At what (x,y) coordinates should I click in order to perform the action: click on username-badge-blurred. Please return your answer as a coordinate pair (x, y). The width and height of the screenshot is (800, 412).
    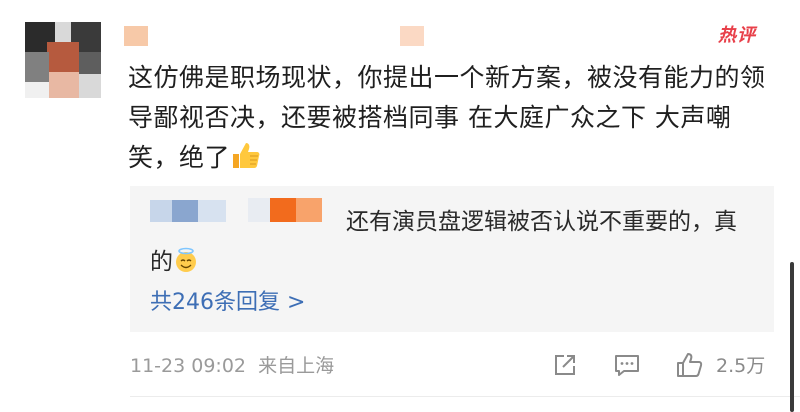
    Looking at the image, I should click on (412, 36).